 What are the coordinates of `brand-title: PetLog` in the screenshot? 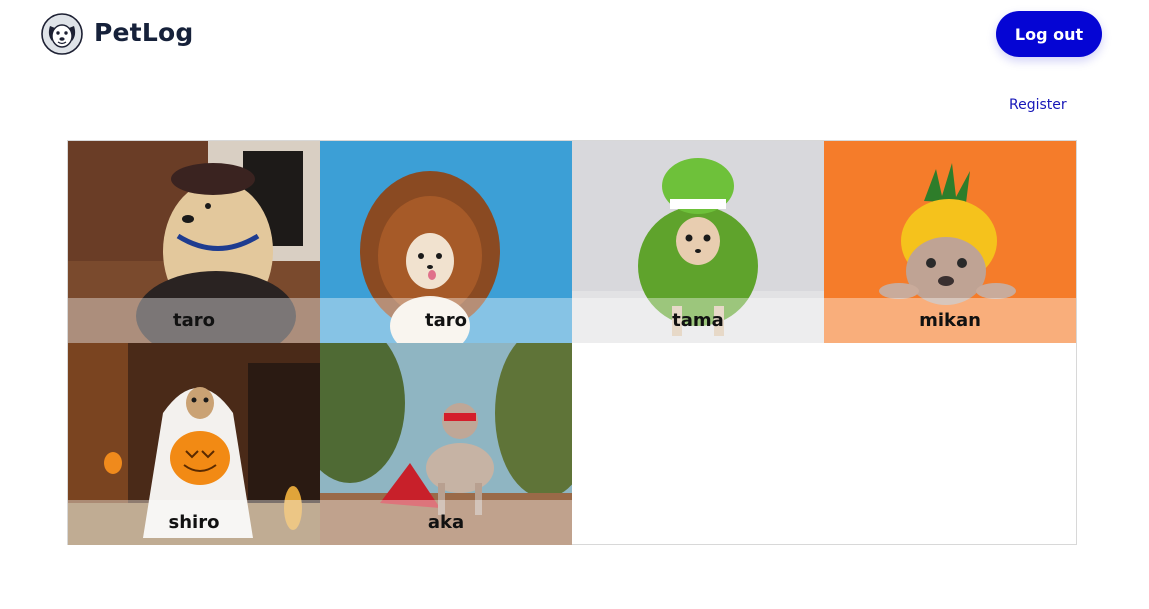 It's located at (144, 32).